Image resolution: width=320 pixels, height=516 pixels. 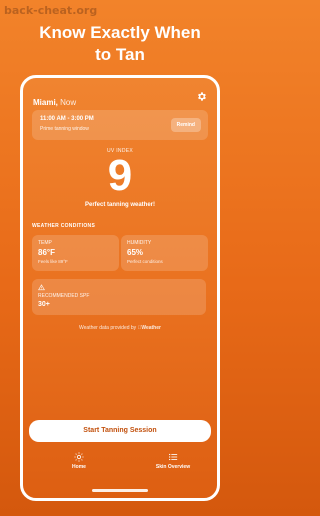 I want to click on tab-home-label: Home, so click(x=79, y=467).